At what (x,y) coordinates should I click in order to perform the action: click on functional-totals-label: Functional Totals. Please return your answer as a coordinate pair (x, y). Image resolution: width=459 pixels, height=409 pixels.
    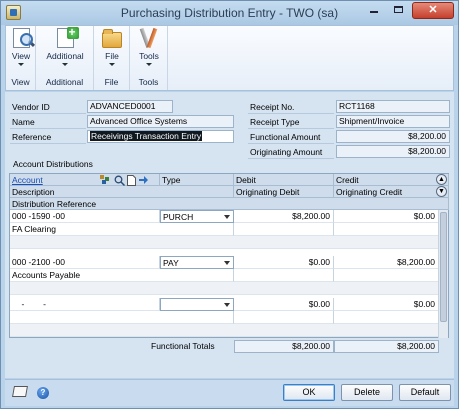
    Looking at the image, I should click on (183, 346).